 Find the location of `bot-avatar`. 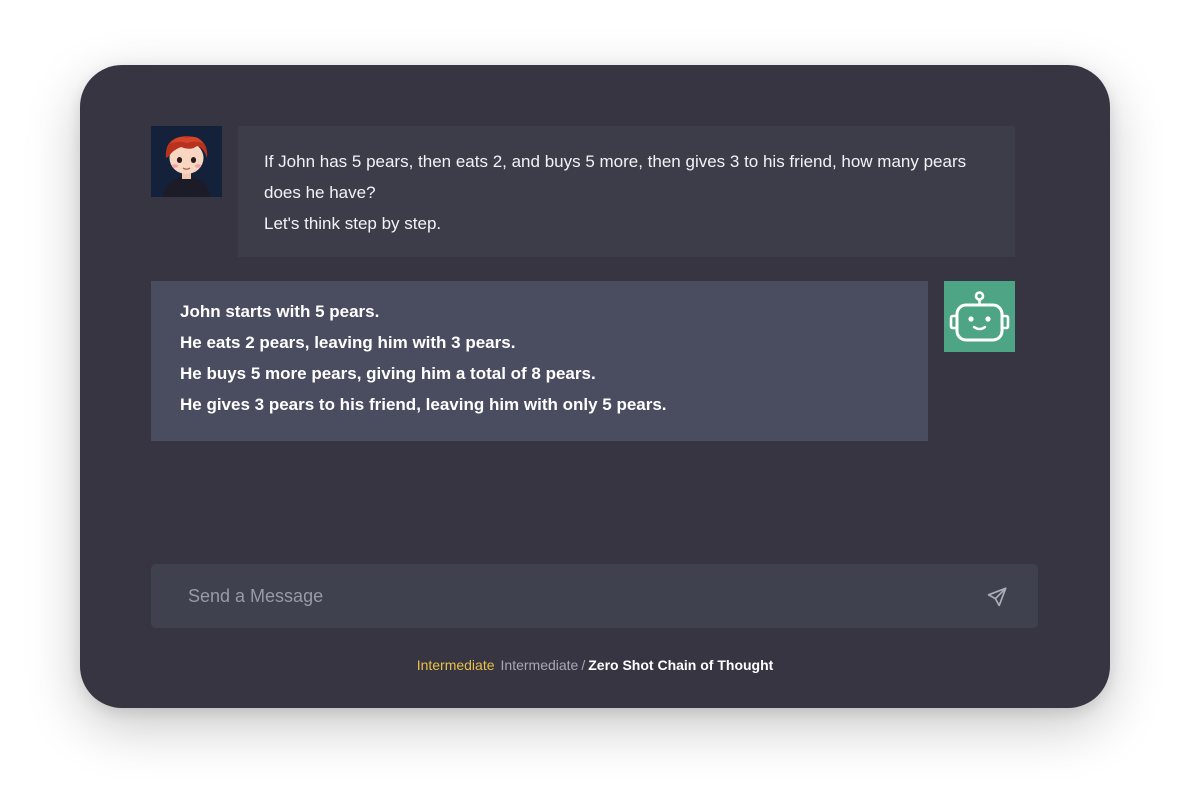

bot-avatar is located at coordinates (979, 316).